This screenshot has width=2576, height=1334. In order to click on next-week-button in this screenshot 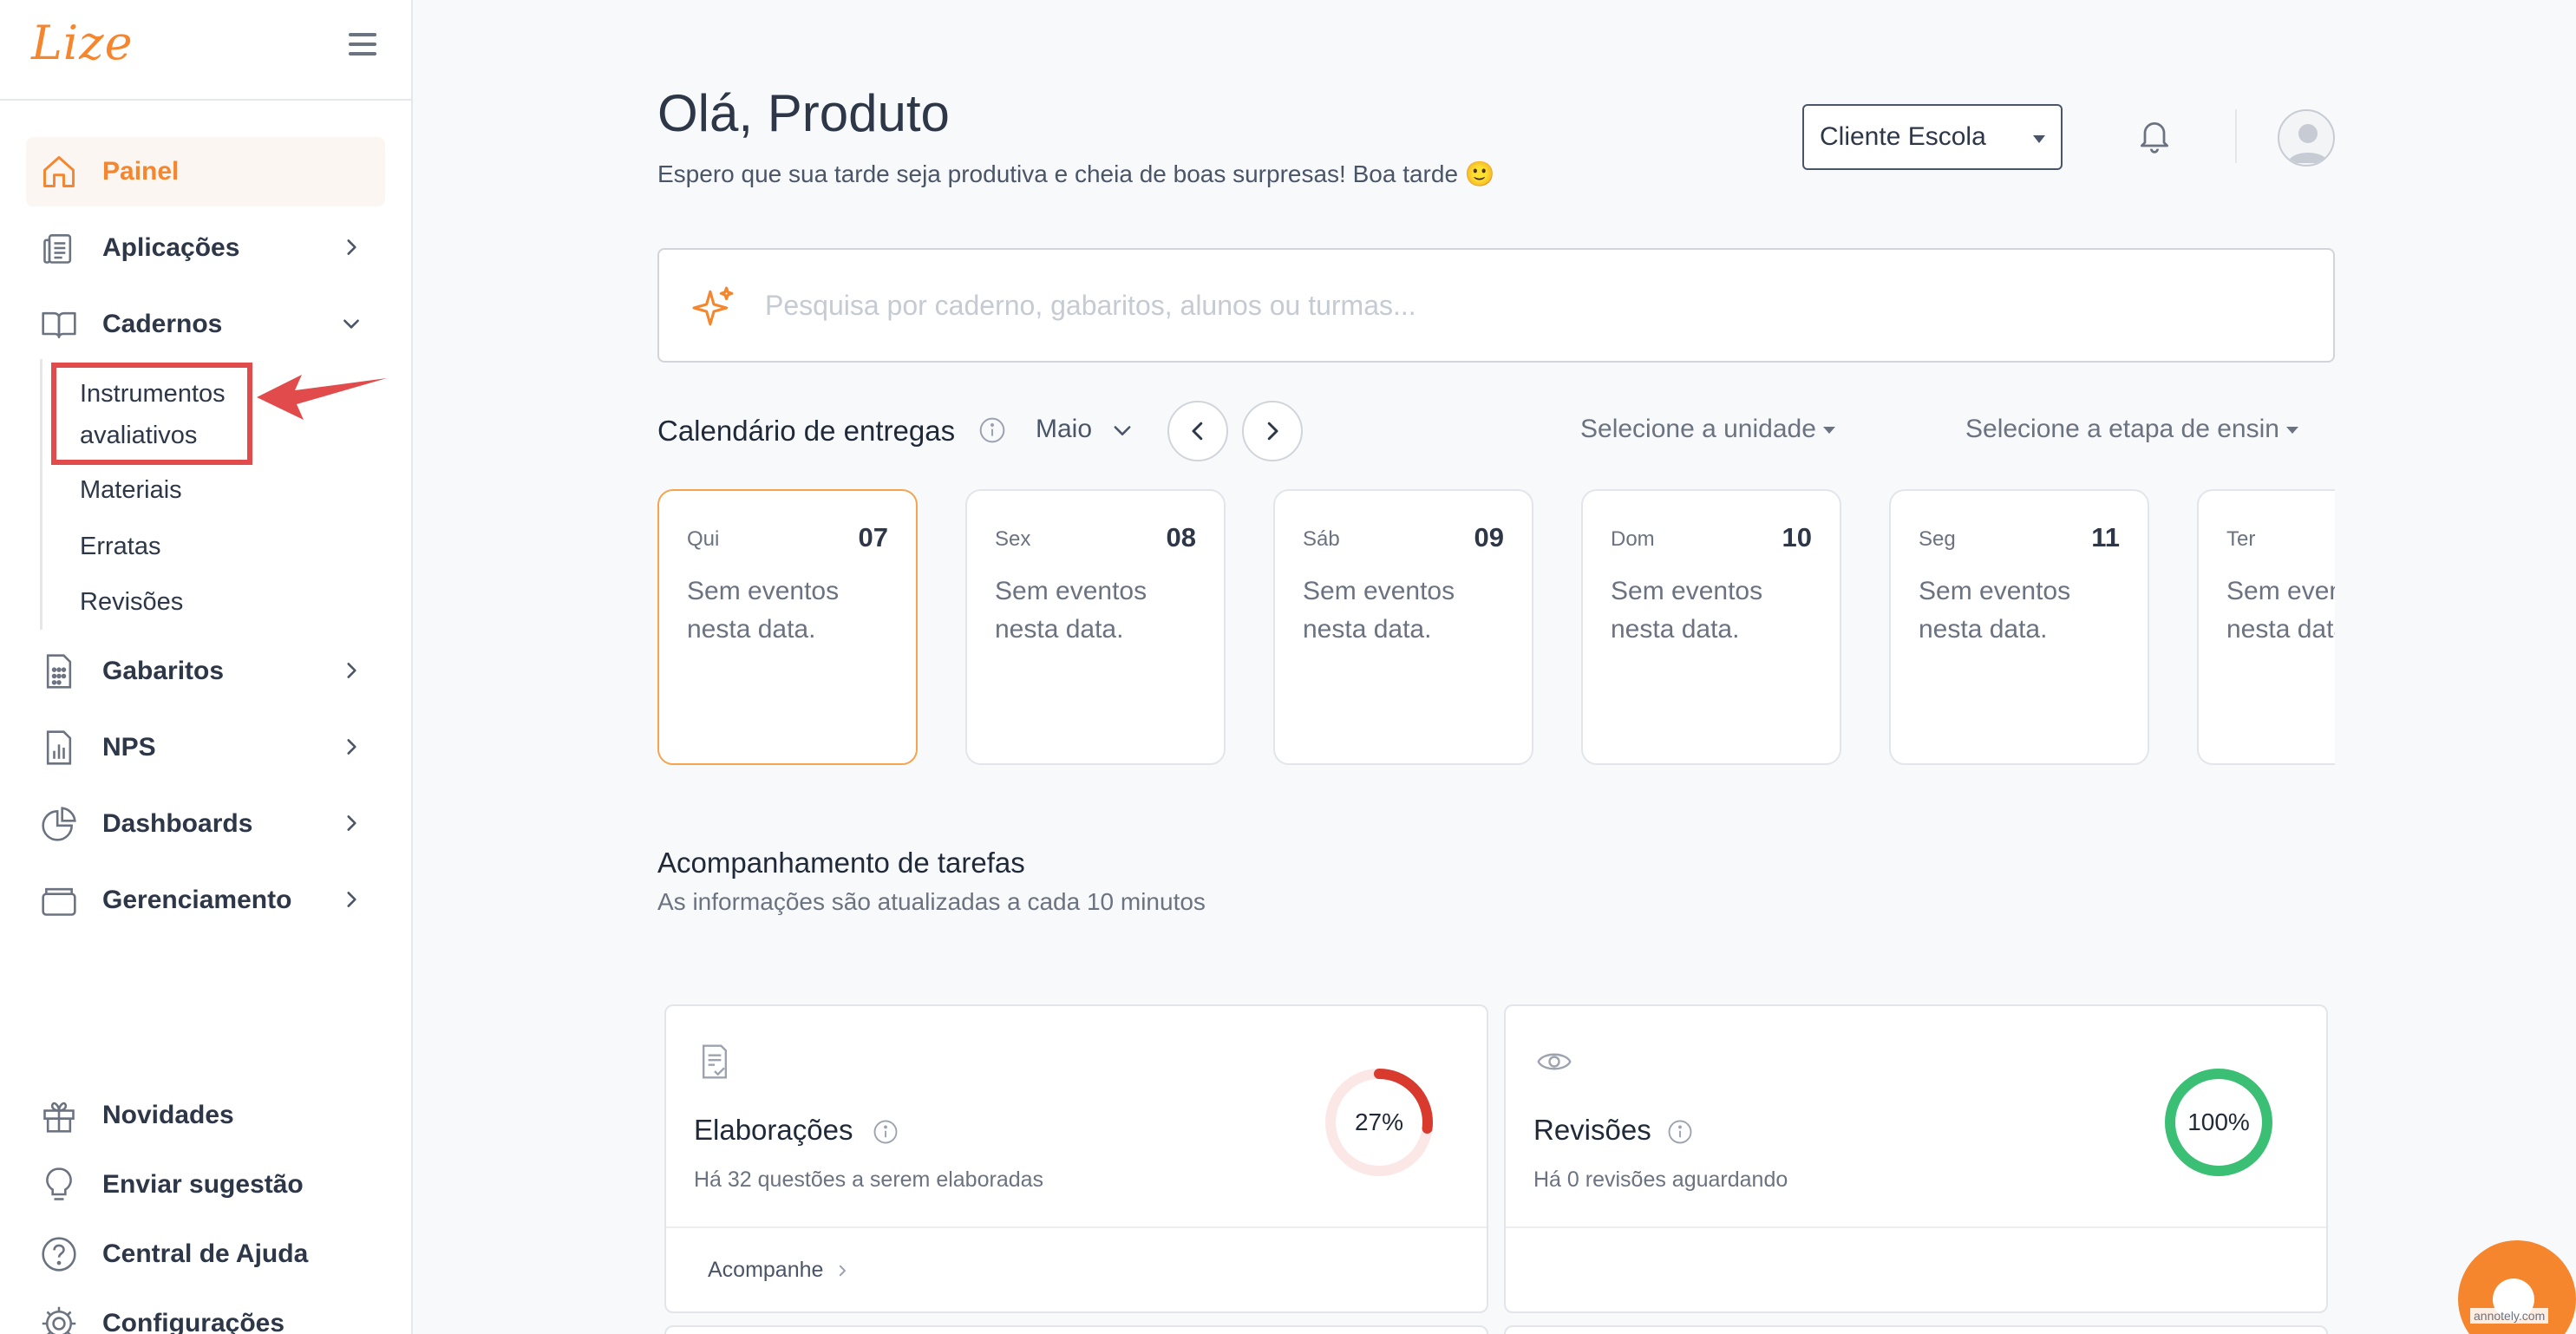, I will do `click(1272, 431)`.